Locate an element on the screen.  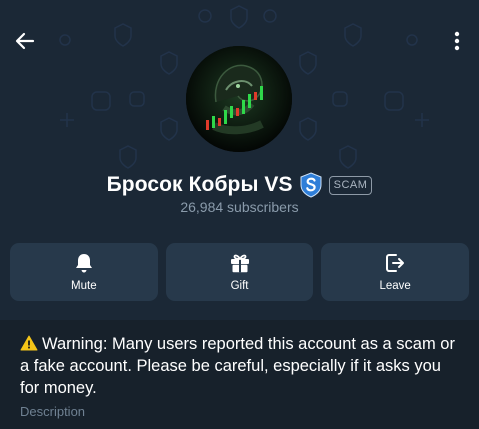
more-menu-button is located at coordinates (457, 41).